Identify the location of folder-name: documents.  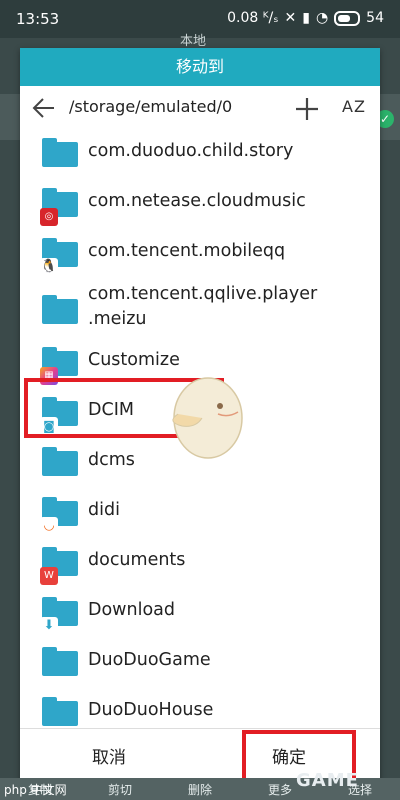
(137, 560).